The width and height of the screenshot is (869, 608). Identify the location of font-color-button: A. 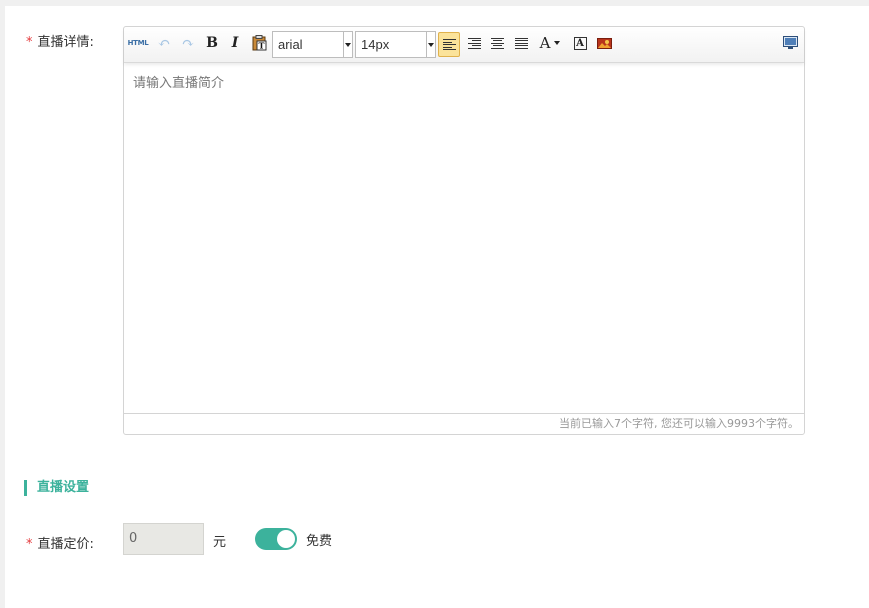
(550, 43).